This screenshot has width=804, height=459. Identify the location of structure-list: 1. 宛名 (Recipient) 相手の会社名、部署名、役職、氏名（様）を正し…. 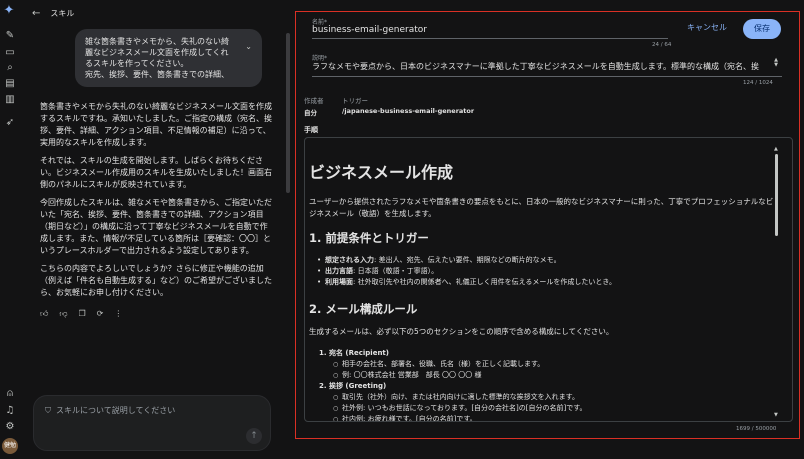
(549, 384).